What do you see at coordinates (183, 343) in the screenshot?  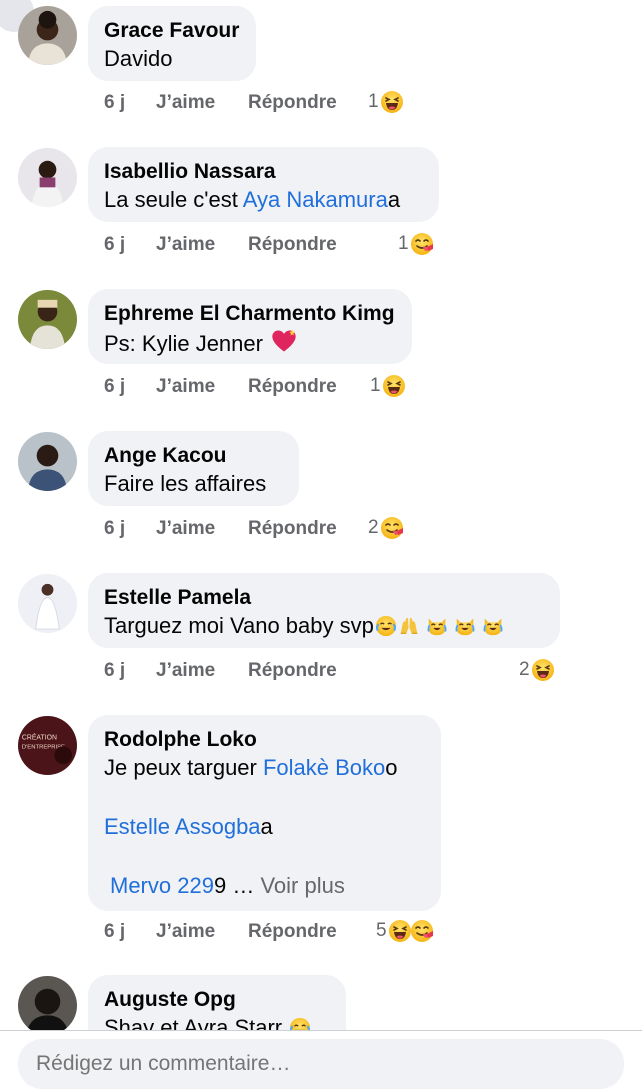 I see `comment-text-part: Ps: Kylie Jenner` at bounding box center [183, 343].